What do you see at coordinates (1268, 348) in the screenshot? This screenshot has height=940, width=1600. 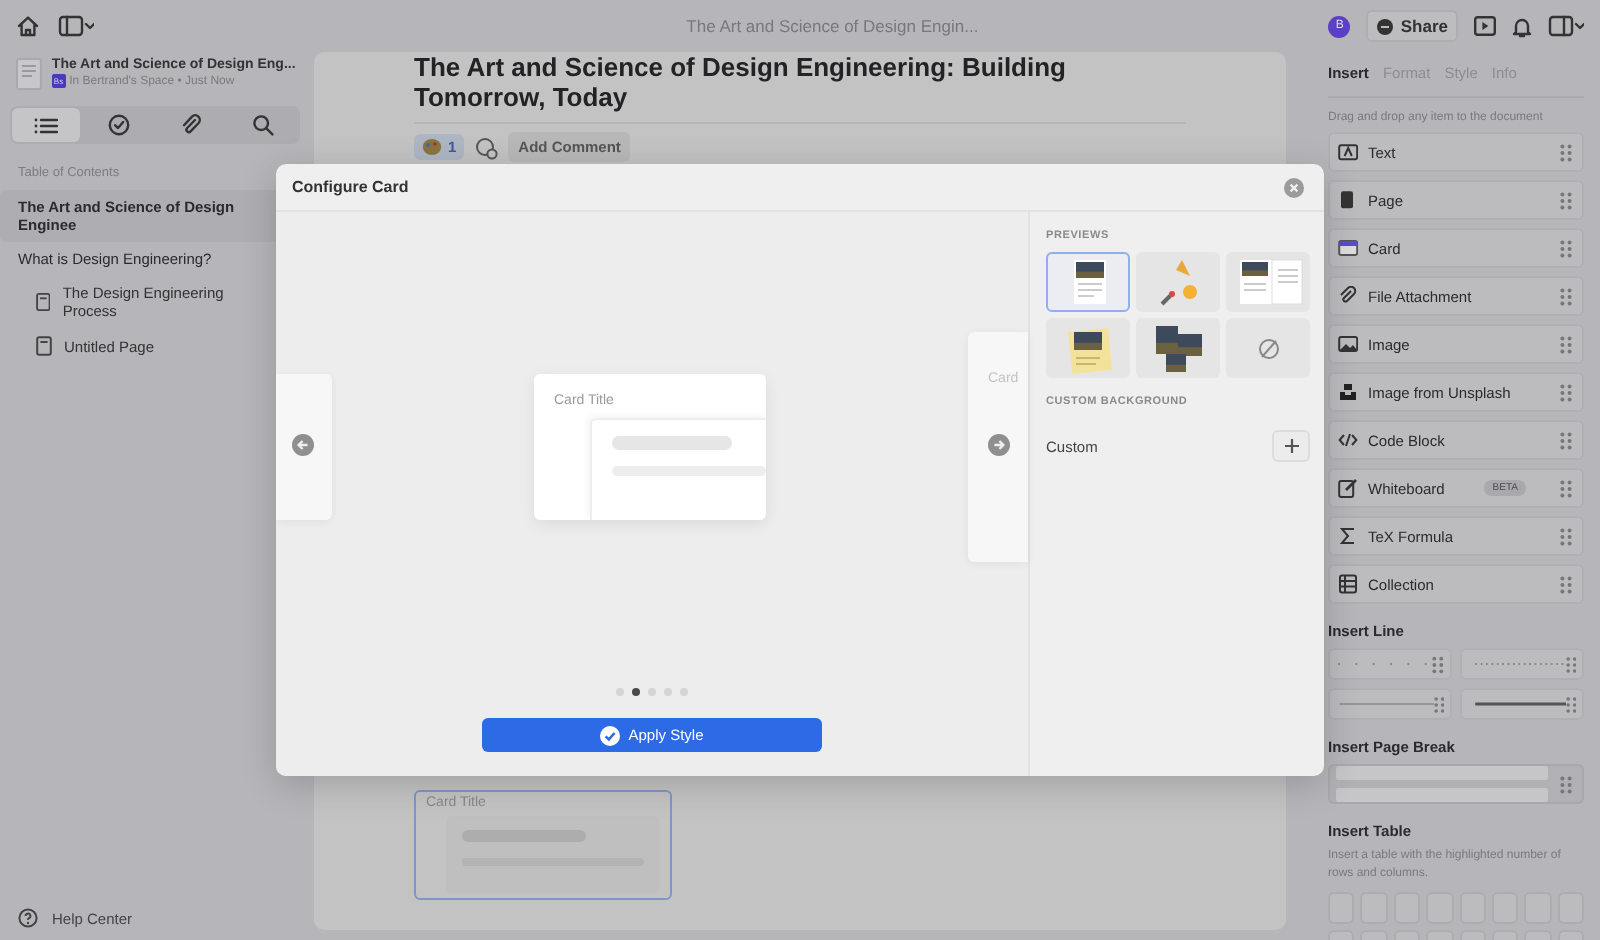 I see `no-style-icon` at bounding box center [1268, 348].